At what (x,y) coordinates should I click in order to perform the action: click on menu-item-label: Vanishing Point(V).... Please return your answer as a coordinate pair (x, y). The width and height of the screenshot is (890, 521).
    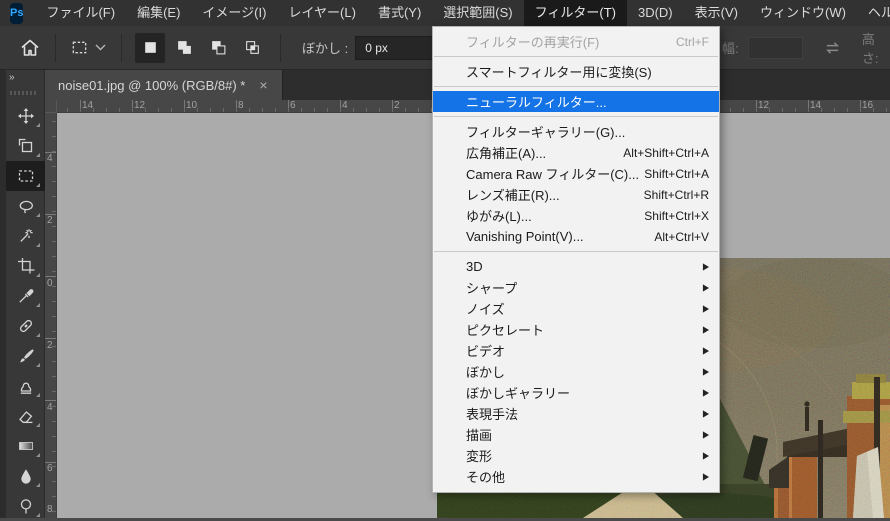
    Looking at the image, I should click on (525, 236).